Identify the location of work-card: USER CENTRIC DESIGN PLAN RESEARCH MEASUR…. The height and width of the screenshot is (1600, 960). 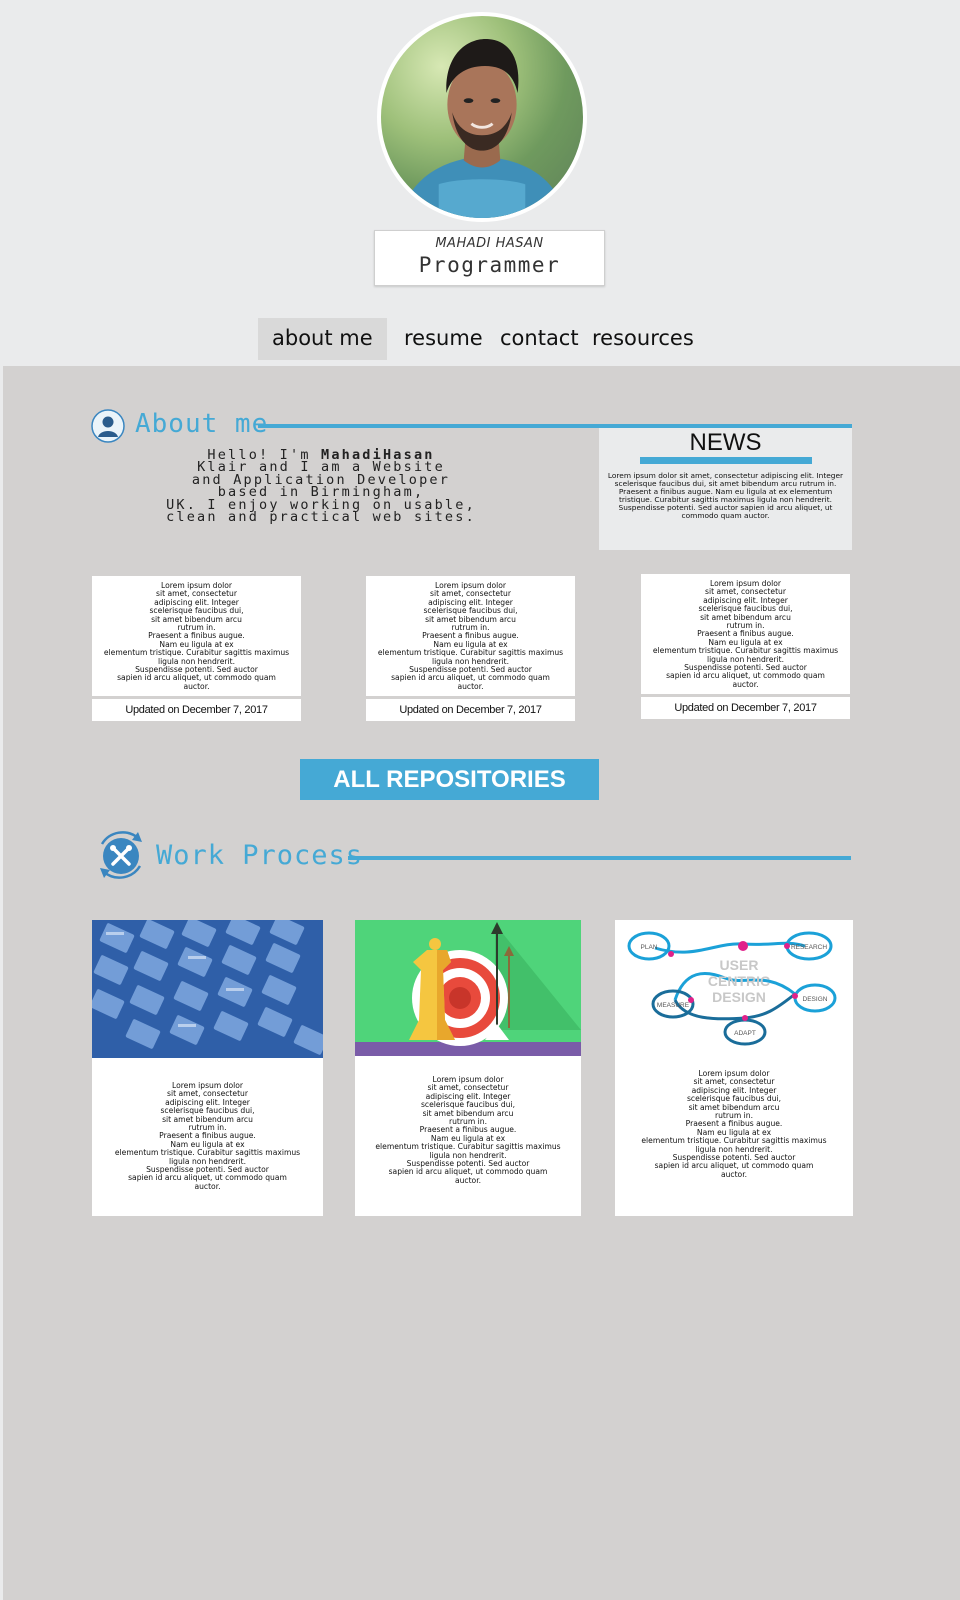
(734, 1068).